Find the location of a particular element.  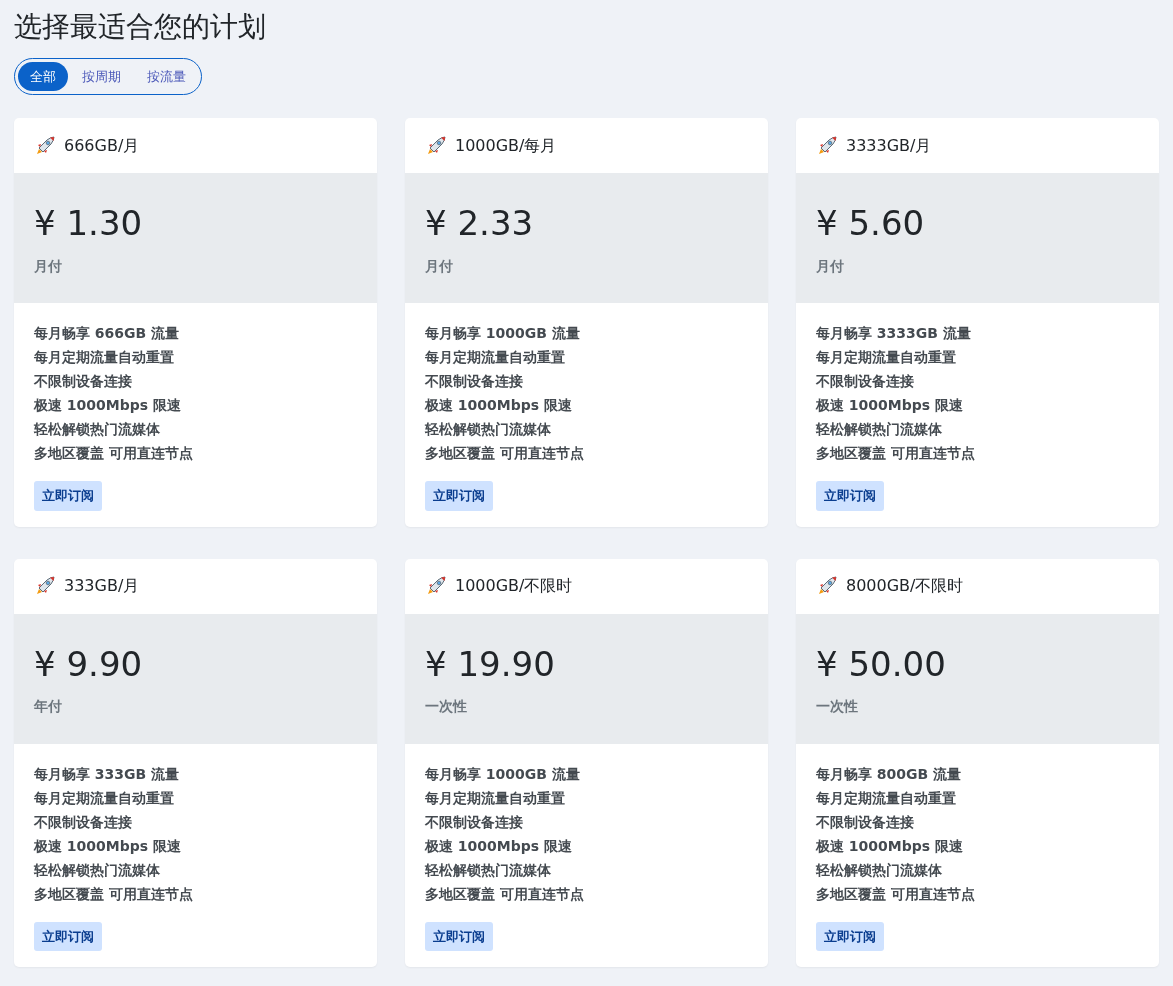

price: ¥ 50.00 is located at coordinates (881, 664).